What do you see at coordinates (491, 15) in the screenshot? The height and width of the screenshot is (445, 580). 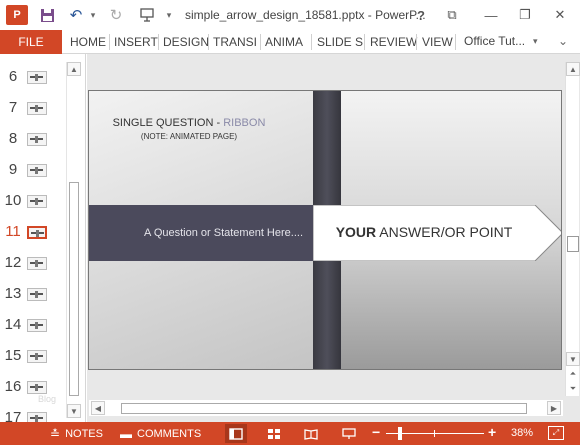 I see `minimize-button: —` at bounding box center [491, 15].